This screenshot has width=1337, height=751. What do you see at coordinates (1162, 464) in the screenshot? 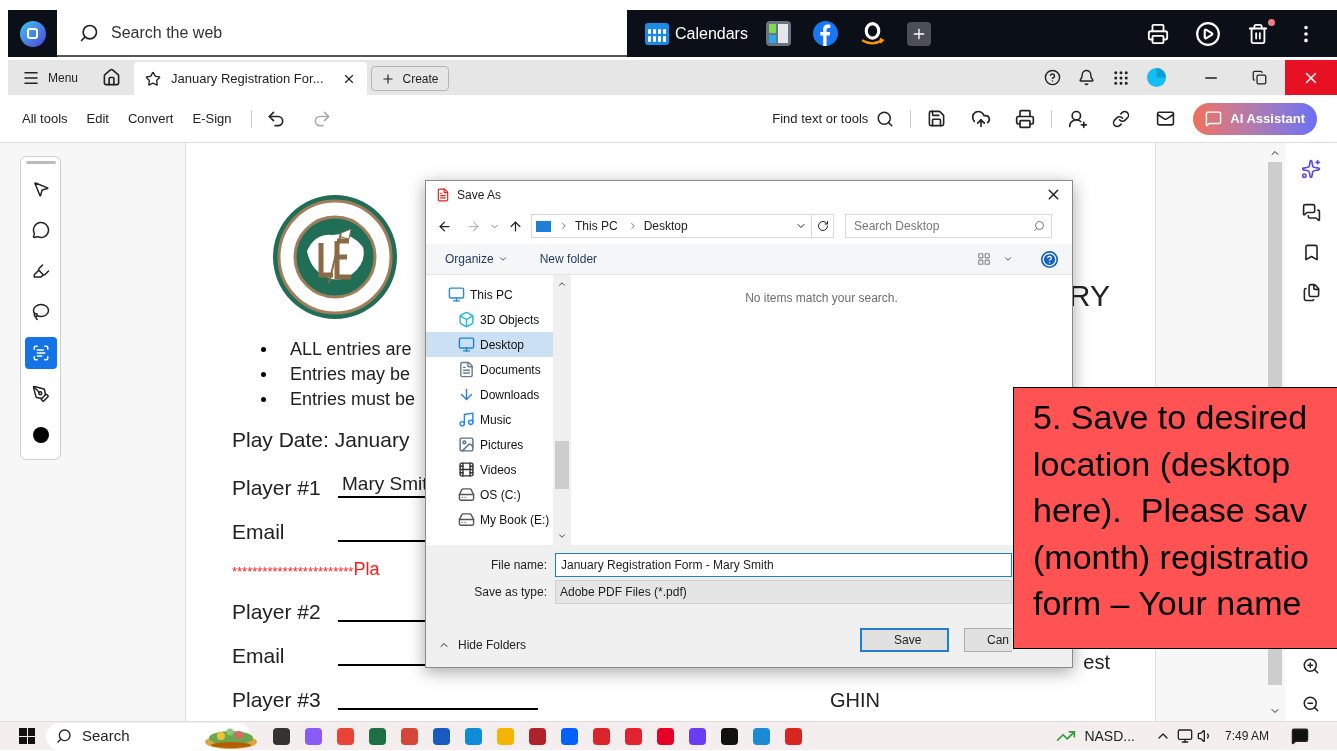
I see `callout-text: location (desktop` at bounding box center [1162, 464].